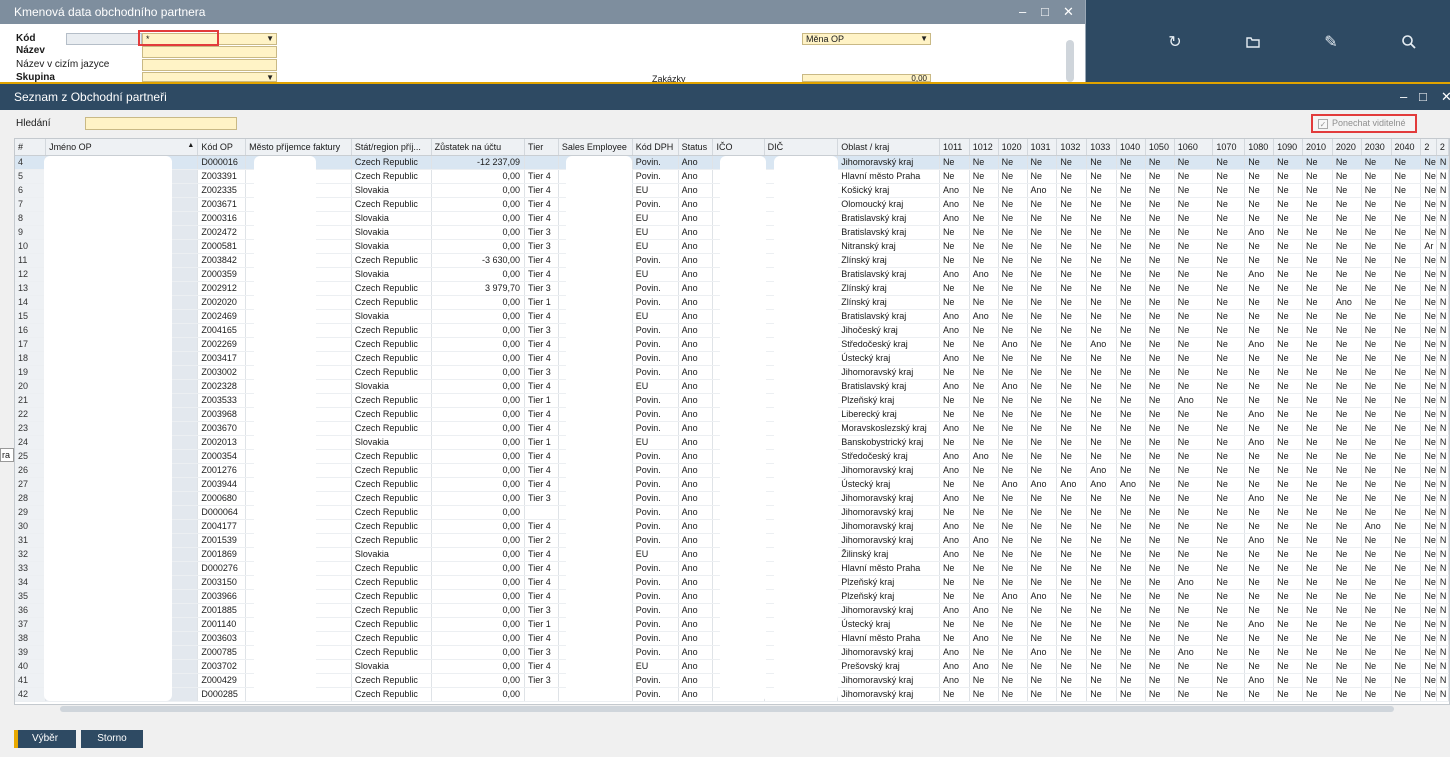  What do you see at coordinates (541, 512) in the screenshot?
I see `cell-tier` at bounding box center [541, 512].